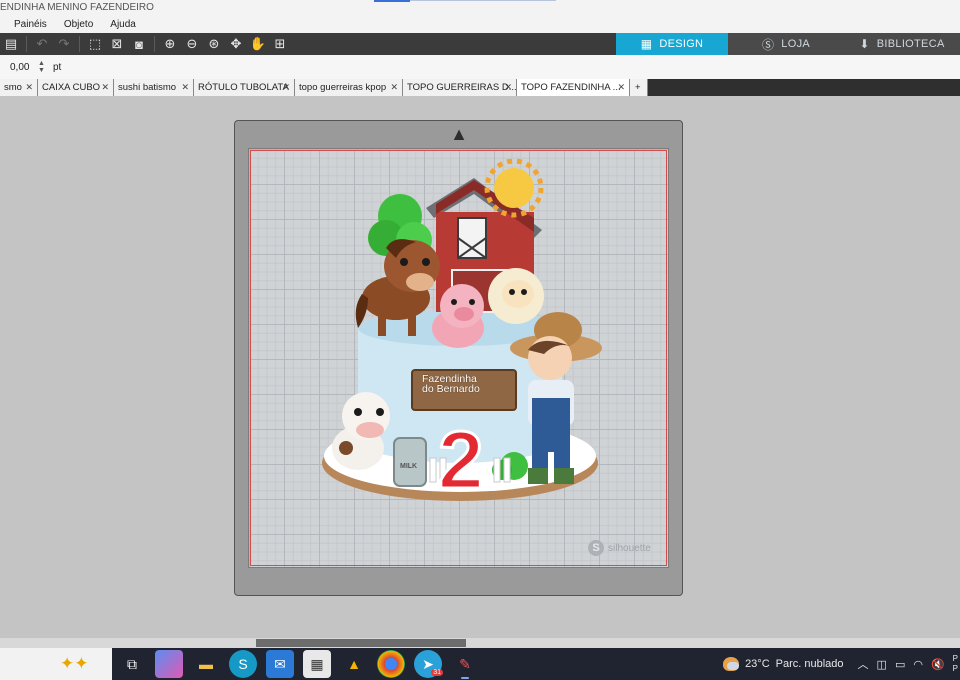 The width and height of the screenshot is (960, 680). I want to click on silhouette-app-icon: S, so click(243, 664).